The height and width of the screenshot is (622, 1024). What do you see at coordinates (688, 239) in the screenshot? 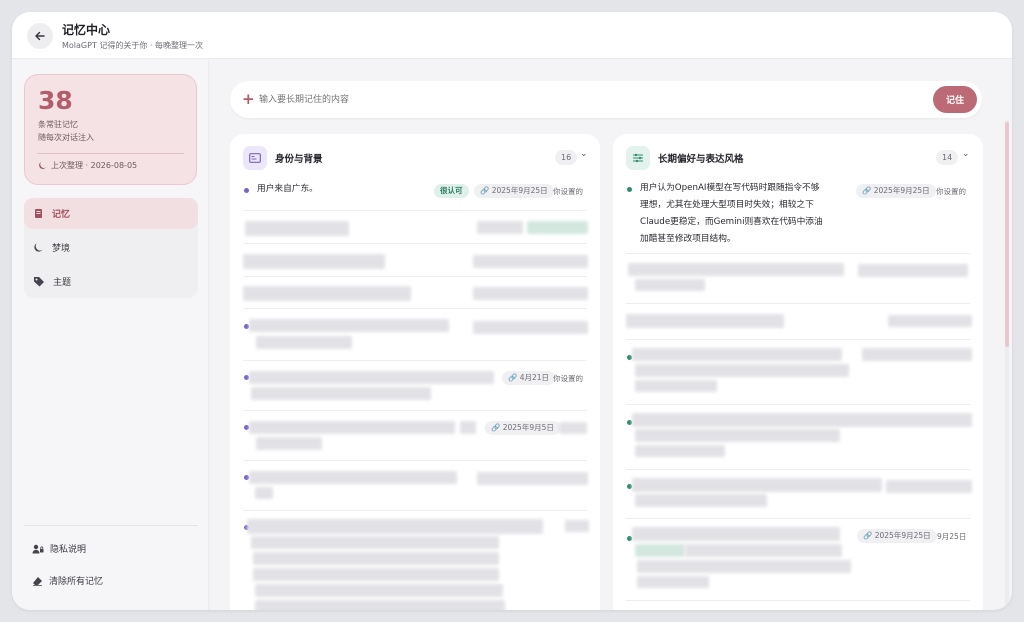
I see `memory-text-line: 加醋甚至修改项目结构。` at bounding box center [688, 239].